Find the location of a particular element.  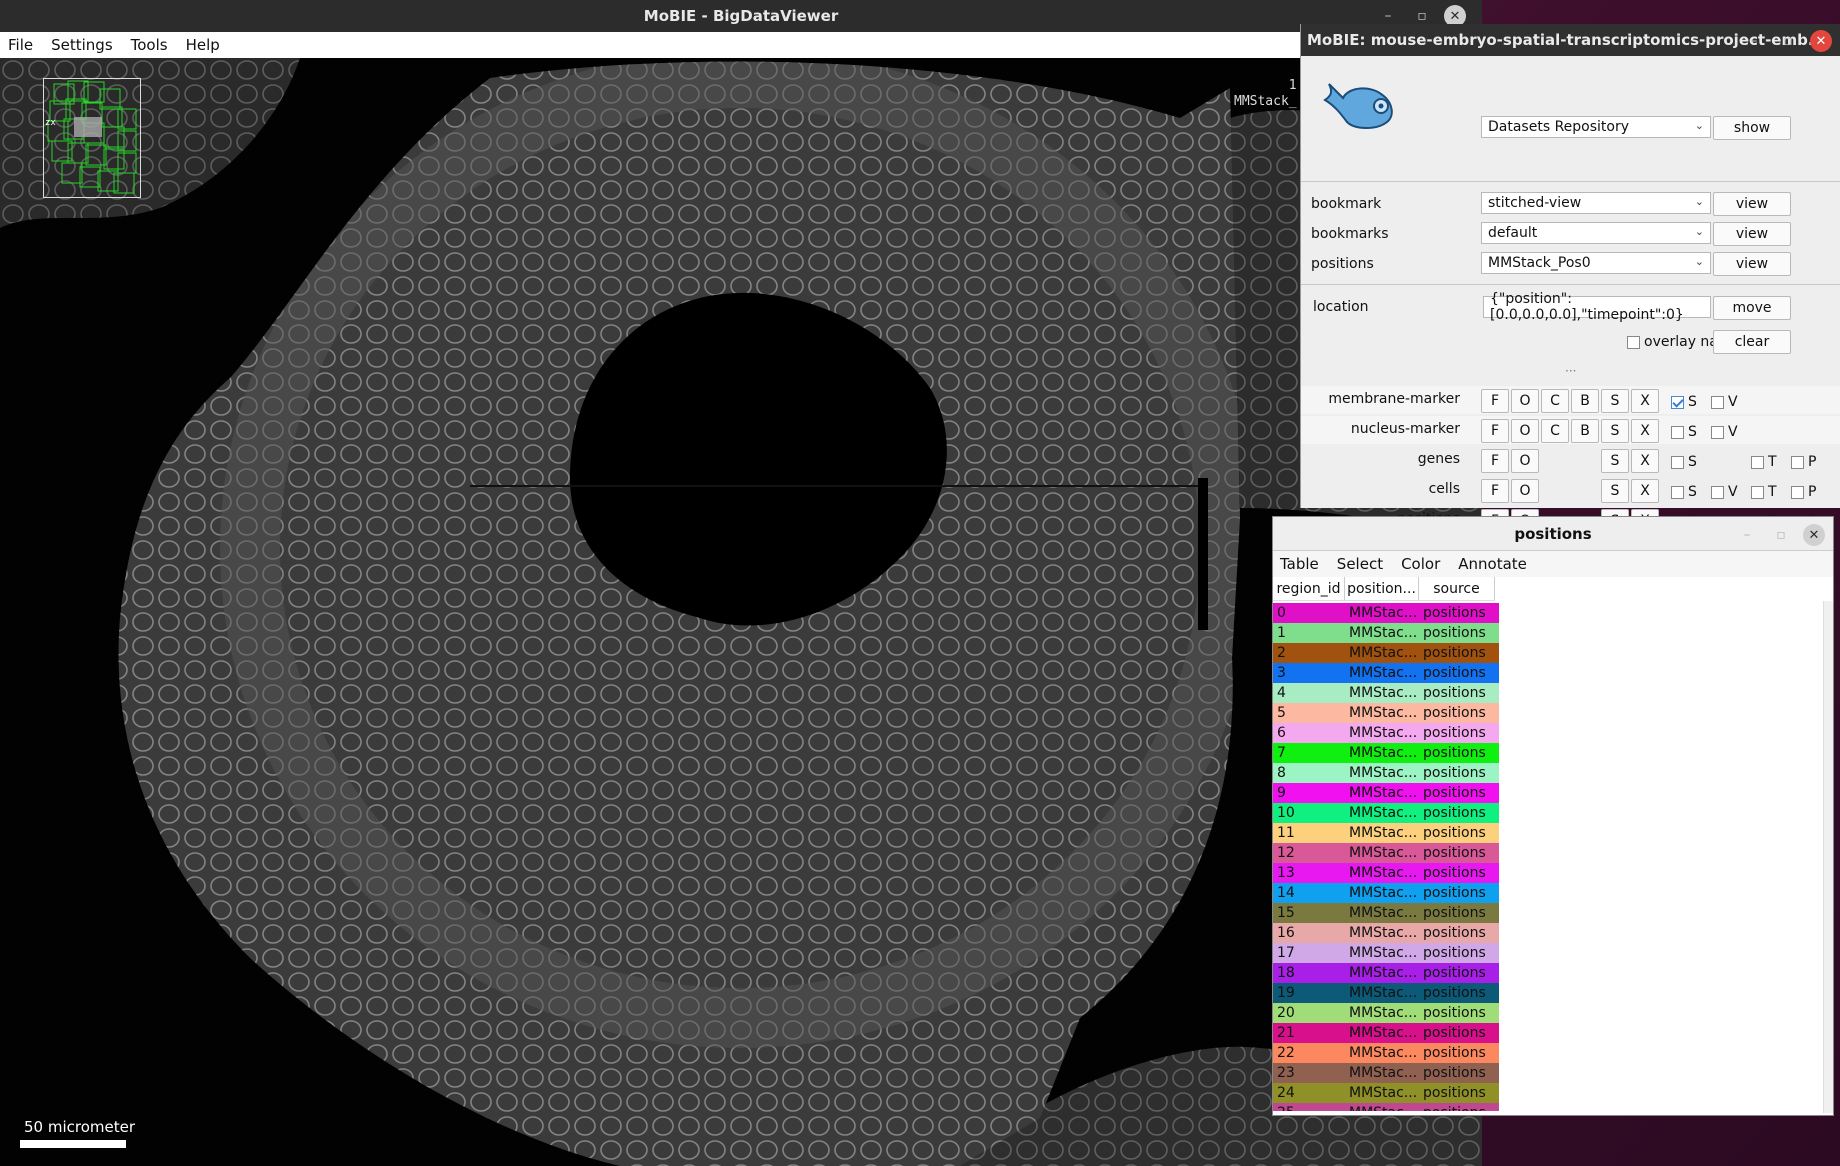

location-input: {"position":[0.0,0.0,0.0],"timepoint":0} is located at coordinates (1597, 307).